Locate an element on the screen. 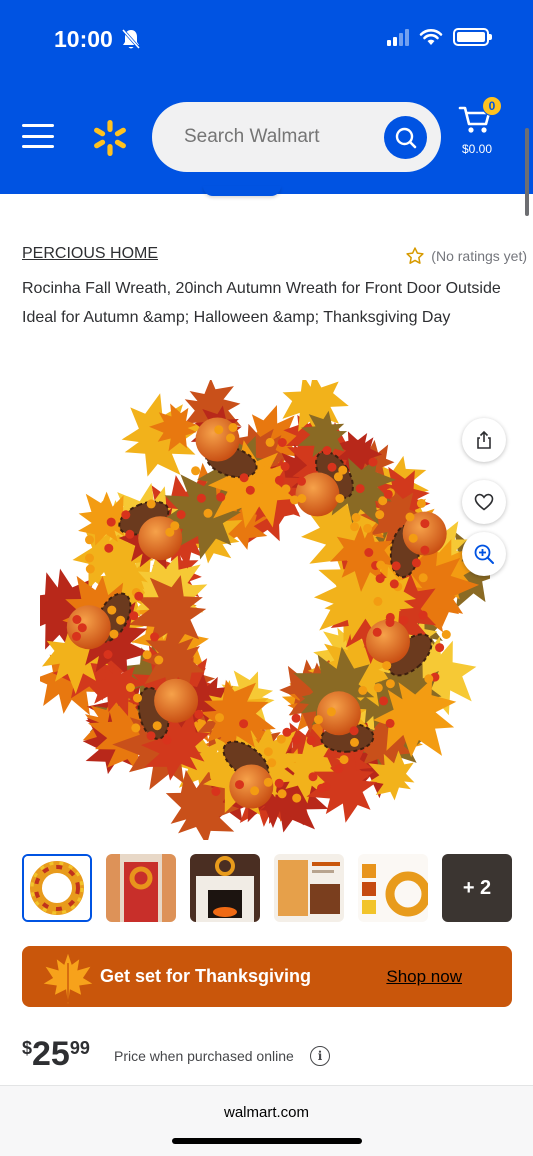 This screenshot has height=1156, width=533. walmart-spark-logo is located at coordinates (110, 138).